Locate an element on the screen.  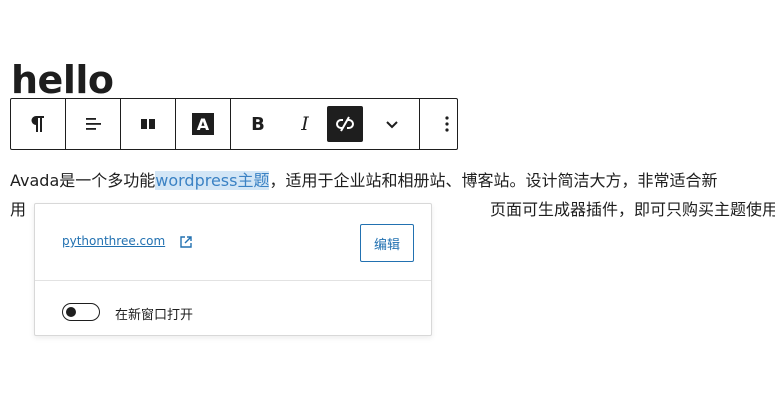
bold-icon: B is located at coordinates (258, 124).